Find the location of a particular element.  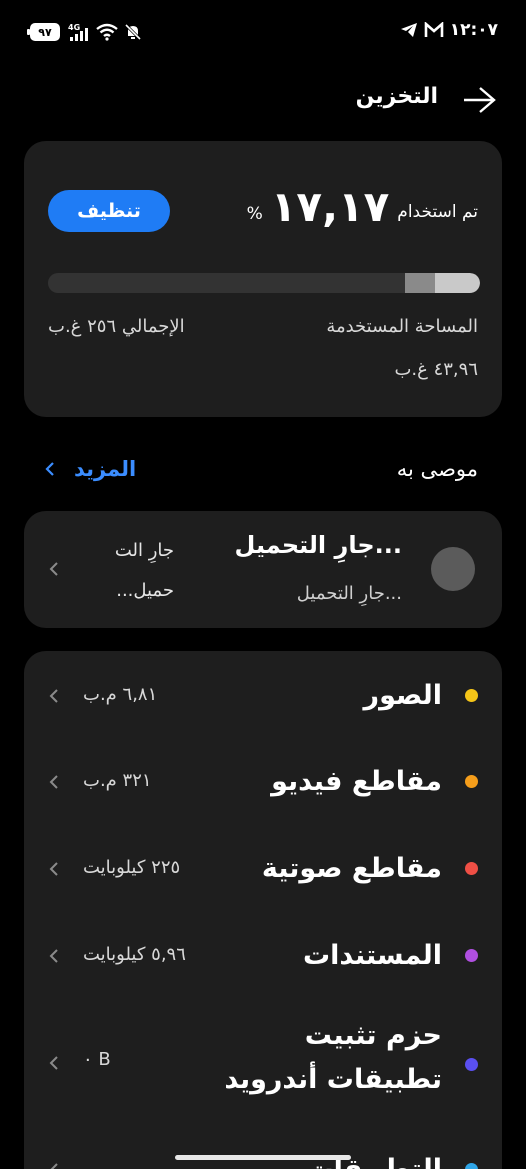

storage-usage-fill-secondary is located at coordinates (420, 283).